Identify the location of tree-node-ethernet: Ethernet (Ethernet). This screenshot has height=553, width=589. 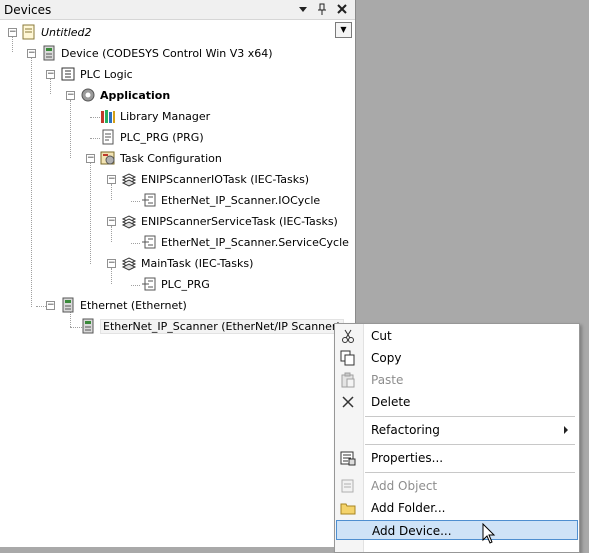
(123, 305).